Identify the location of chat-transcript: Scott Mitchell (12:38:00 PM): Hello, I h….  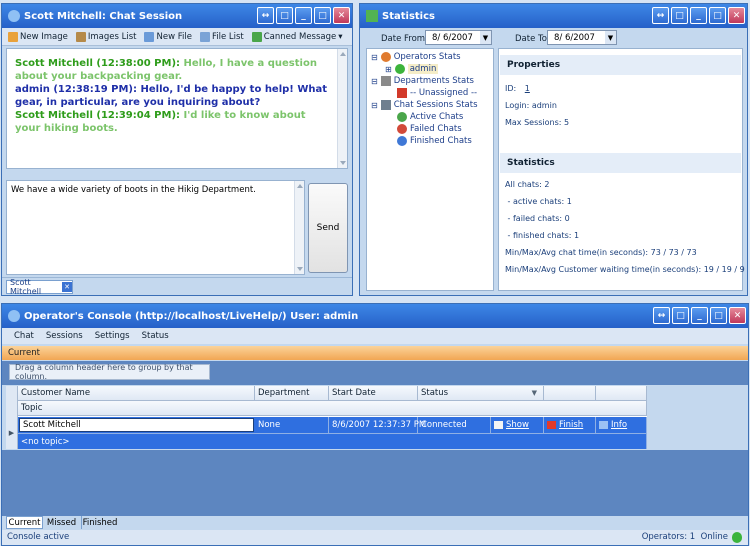
(177, 108).